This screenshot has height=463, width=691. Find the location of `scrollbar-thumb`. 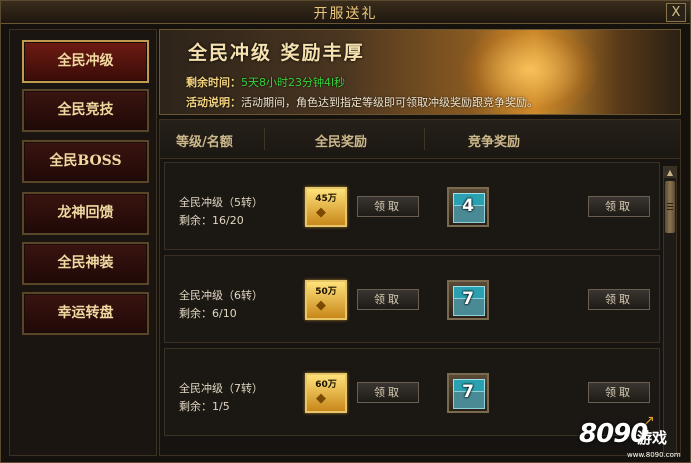

scrollbar-thumb is located at coordinates (670, 207).